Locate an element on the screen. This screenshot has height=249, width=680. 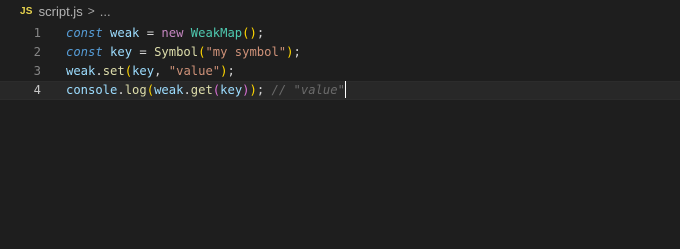
code-line: 2 const key = Symbol("my symbol"); is located at coordinates (340, 52).